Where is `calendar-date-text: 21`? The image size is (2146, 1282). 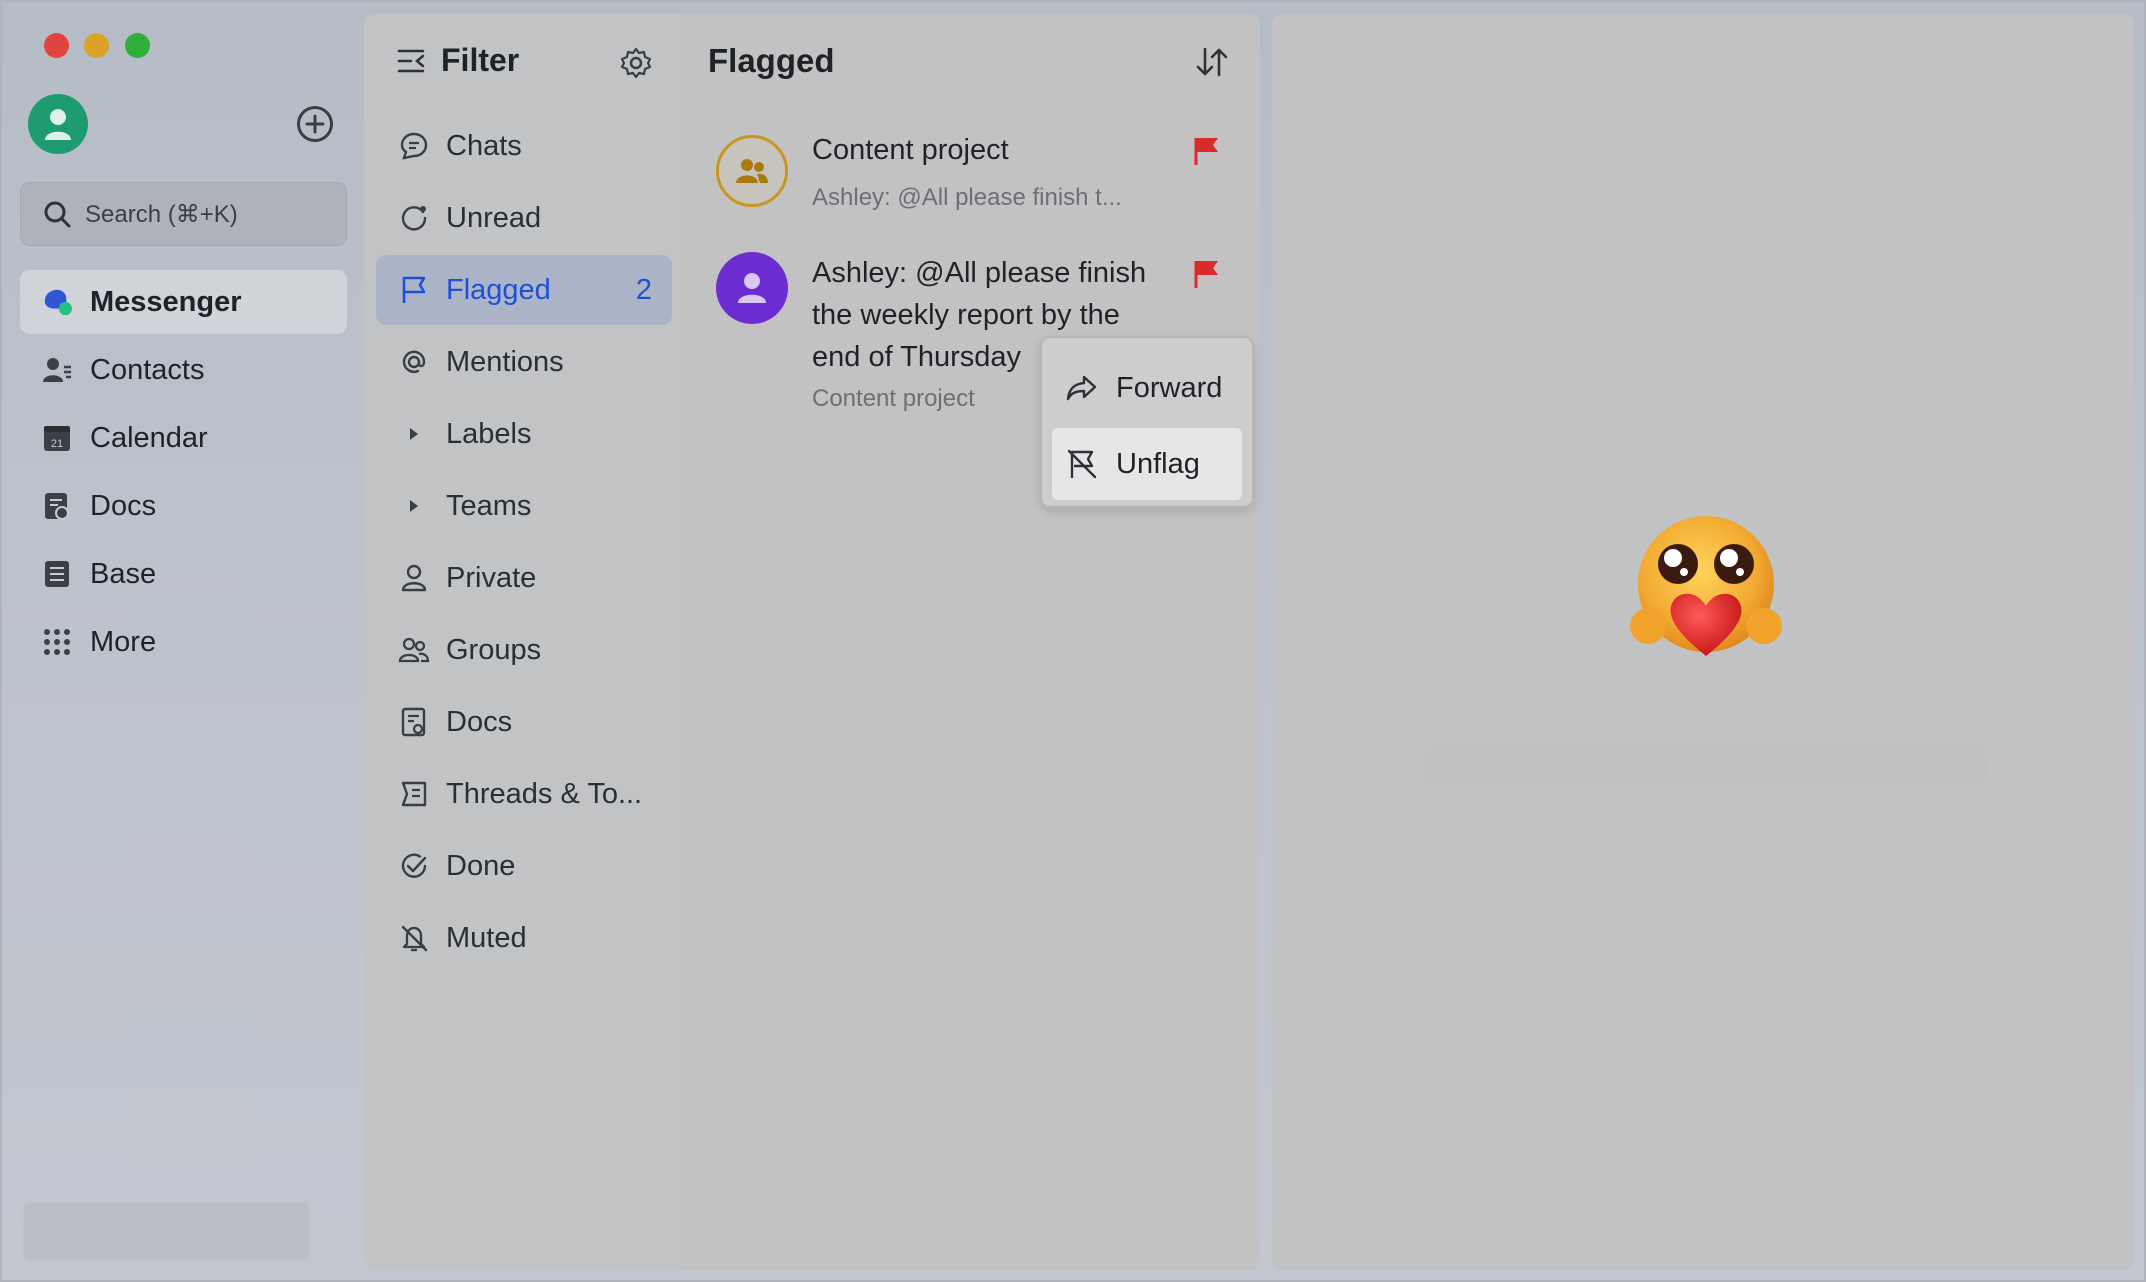 calendar-date-text: 21 is located at coordinates (57, 444).